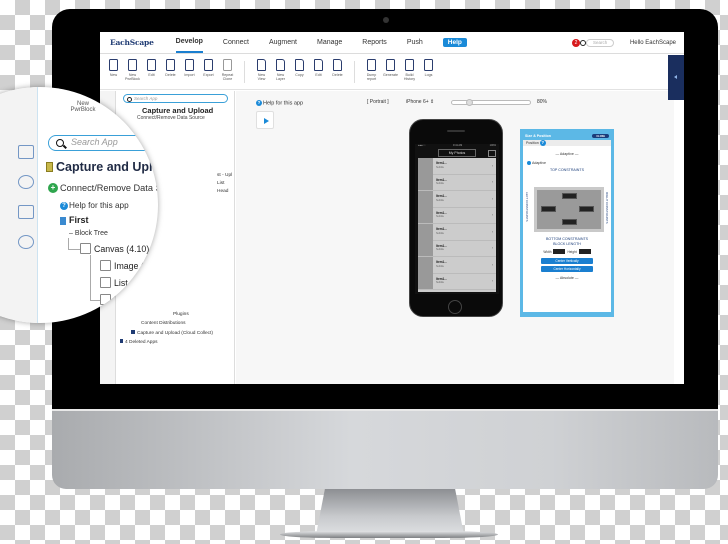 This screenshot has height=544, width=728. Describe the element at coordinates (600, 136) in the screenshot. I see `close-panel-button: CLOSE` at that location.